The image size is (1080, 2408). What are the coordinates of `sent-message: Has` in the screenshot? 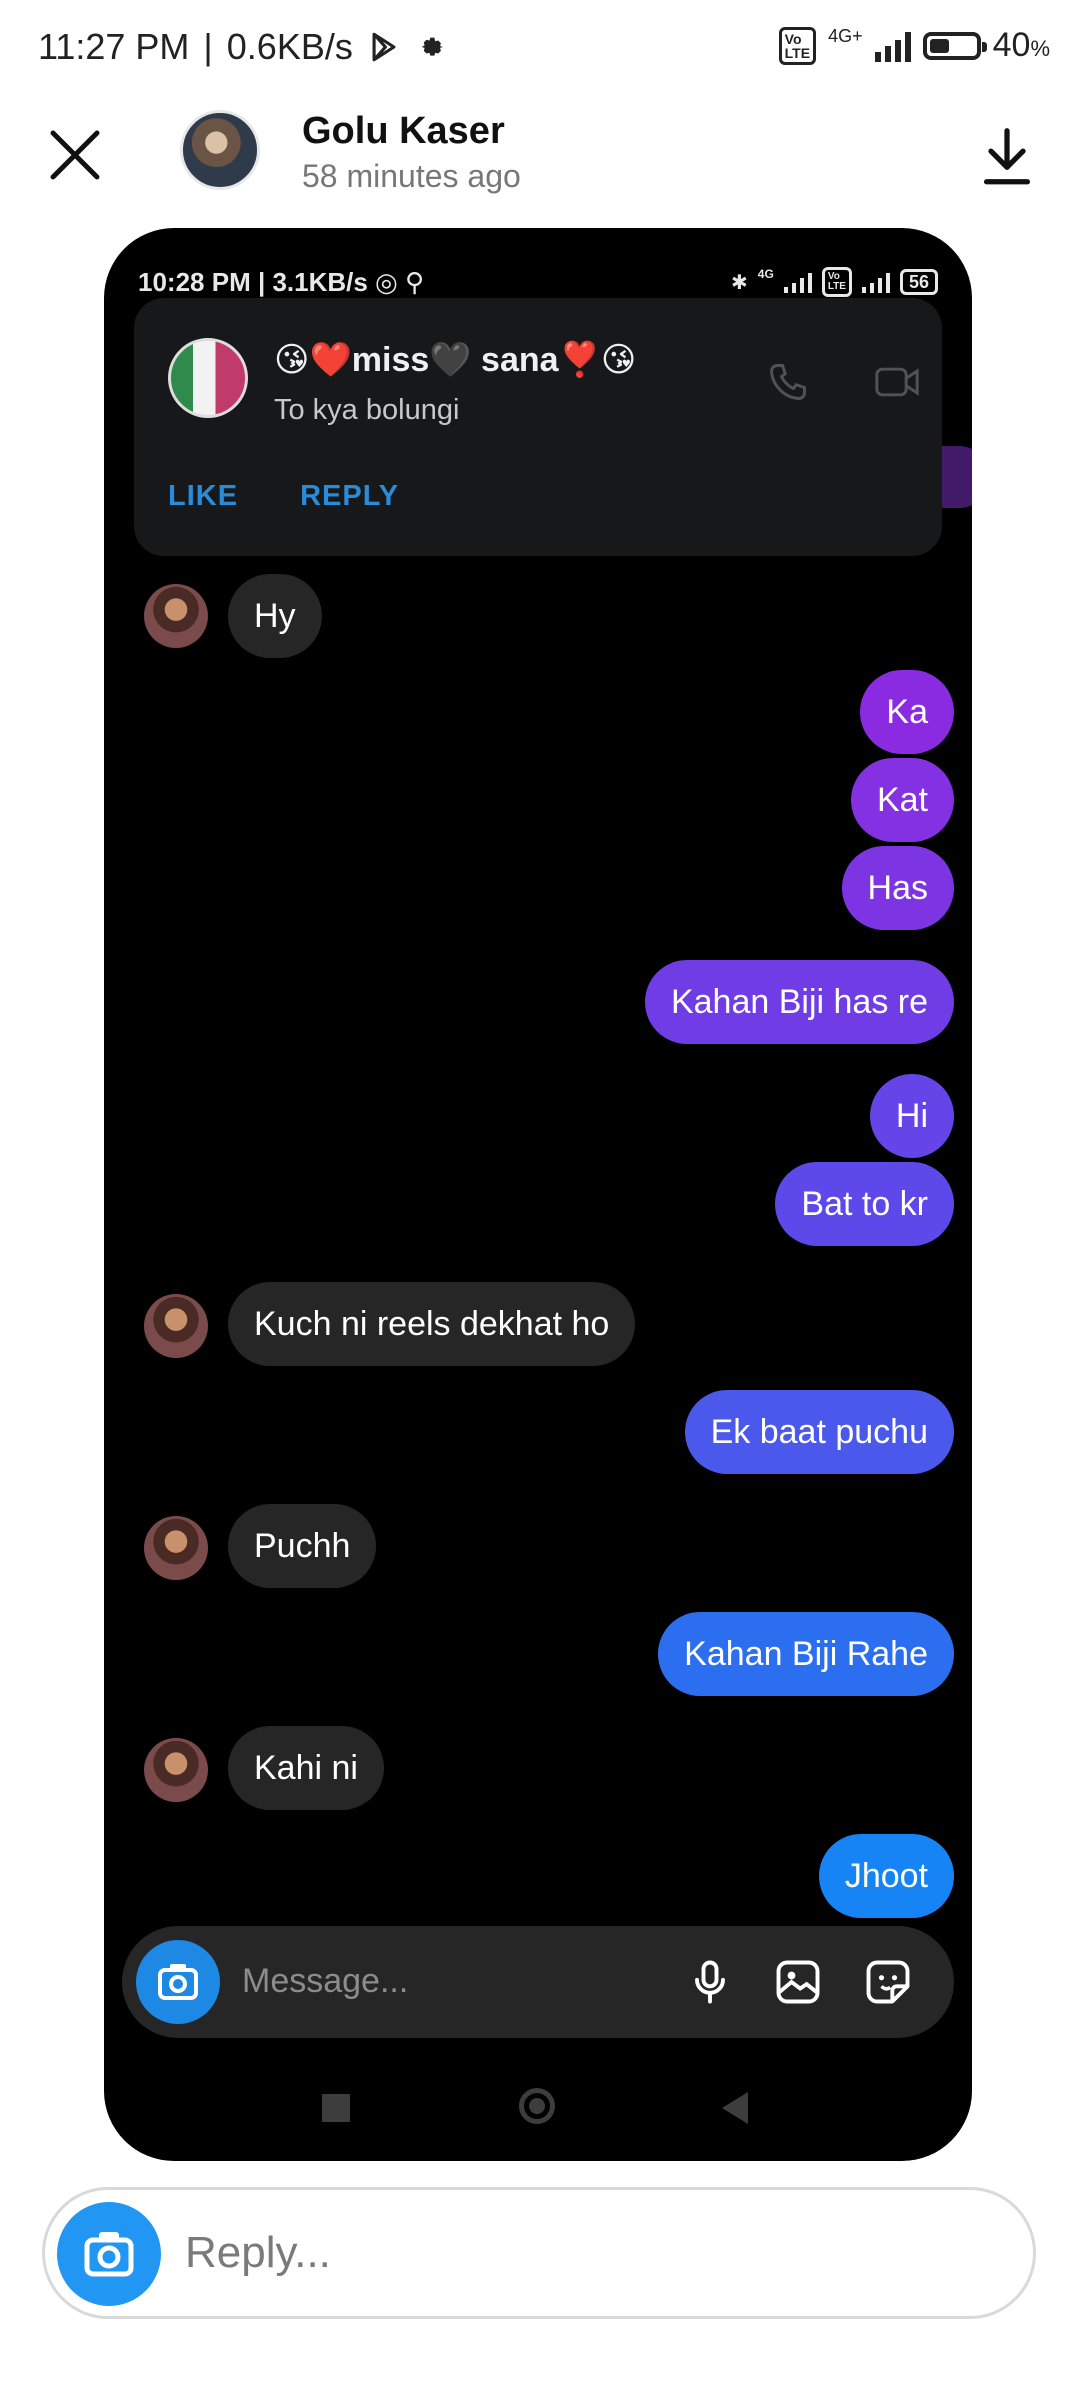 It's located at (897, 888).